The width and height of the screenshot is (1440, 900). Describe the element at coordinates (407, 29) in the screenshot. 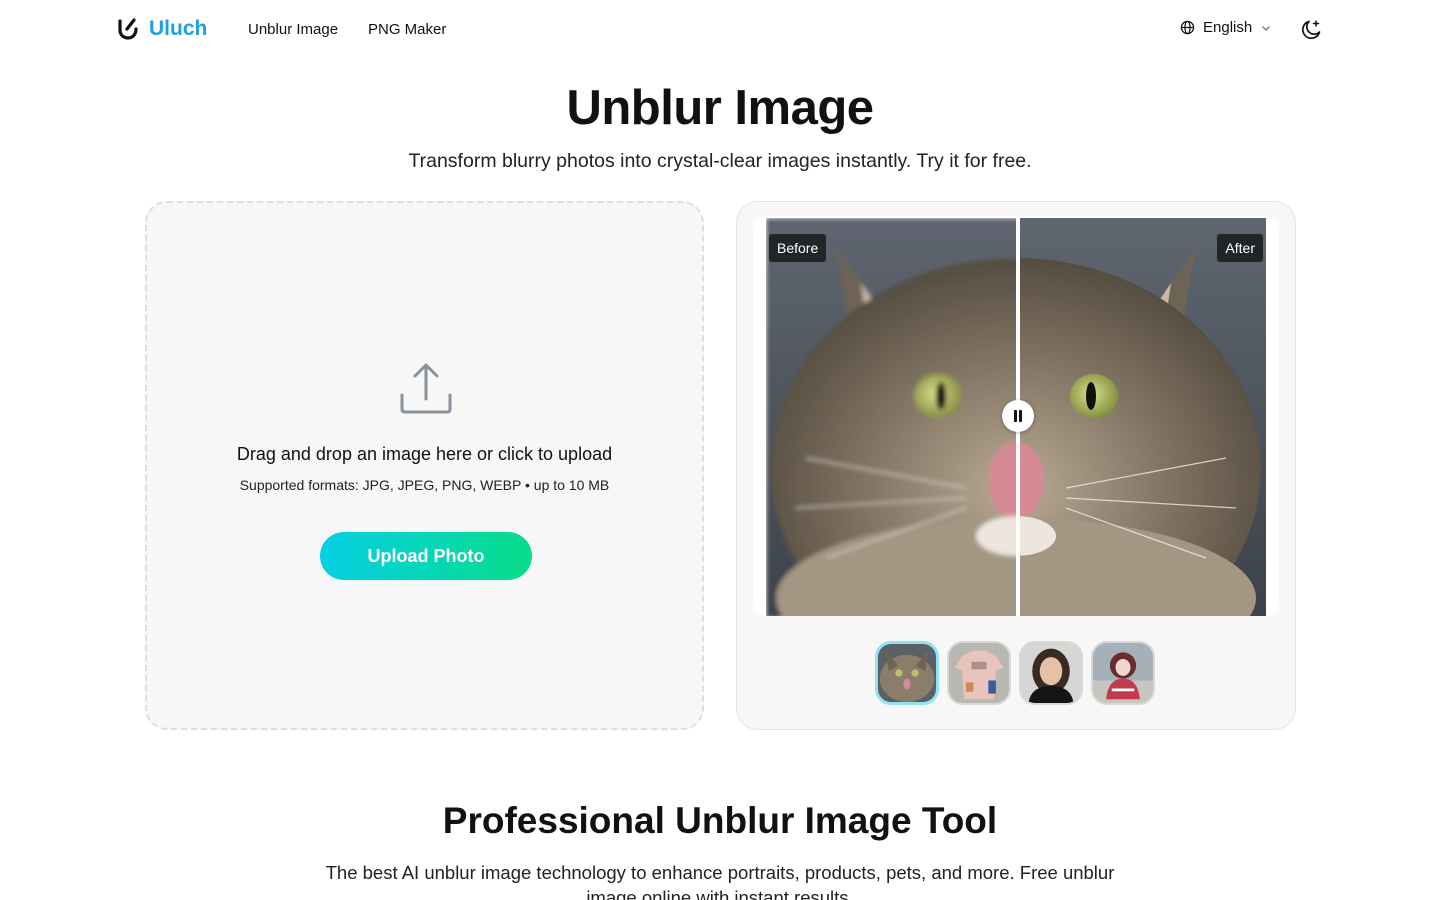

I see `nav-png-maker: PNG Maker` at that location.